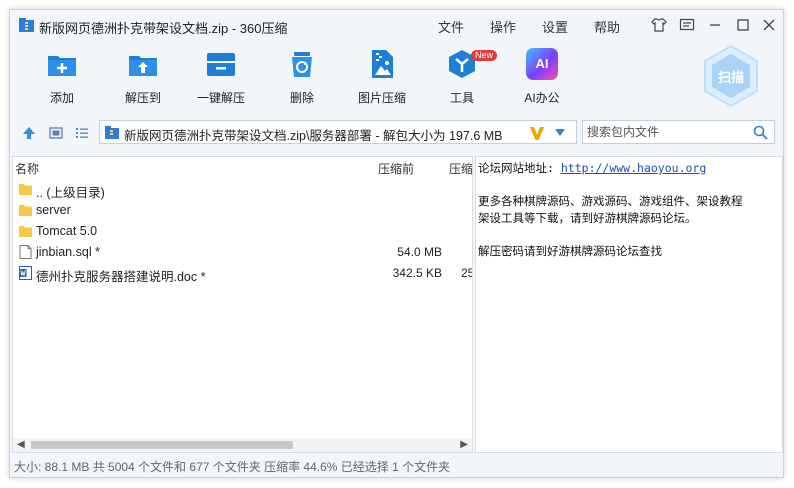 This screenshot has width=794, height=488. I want to click on list-item: .. (上级目录), so click(242, 189).